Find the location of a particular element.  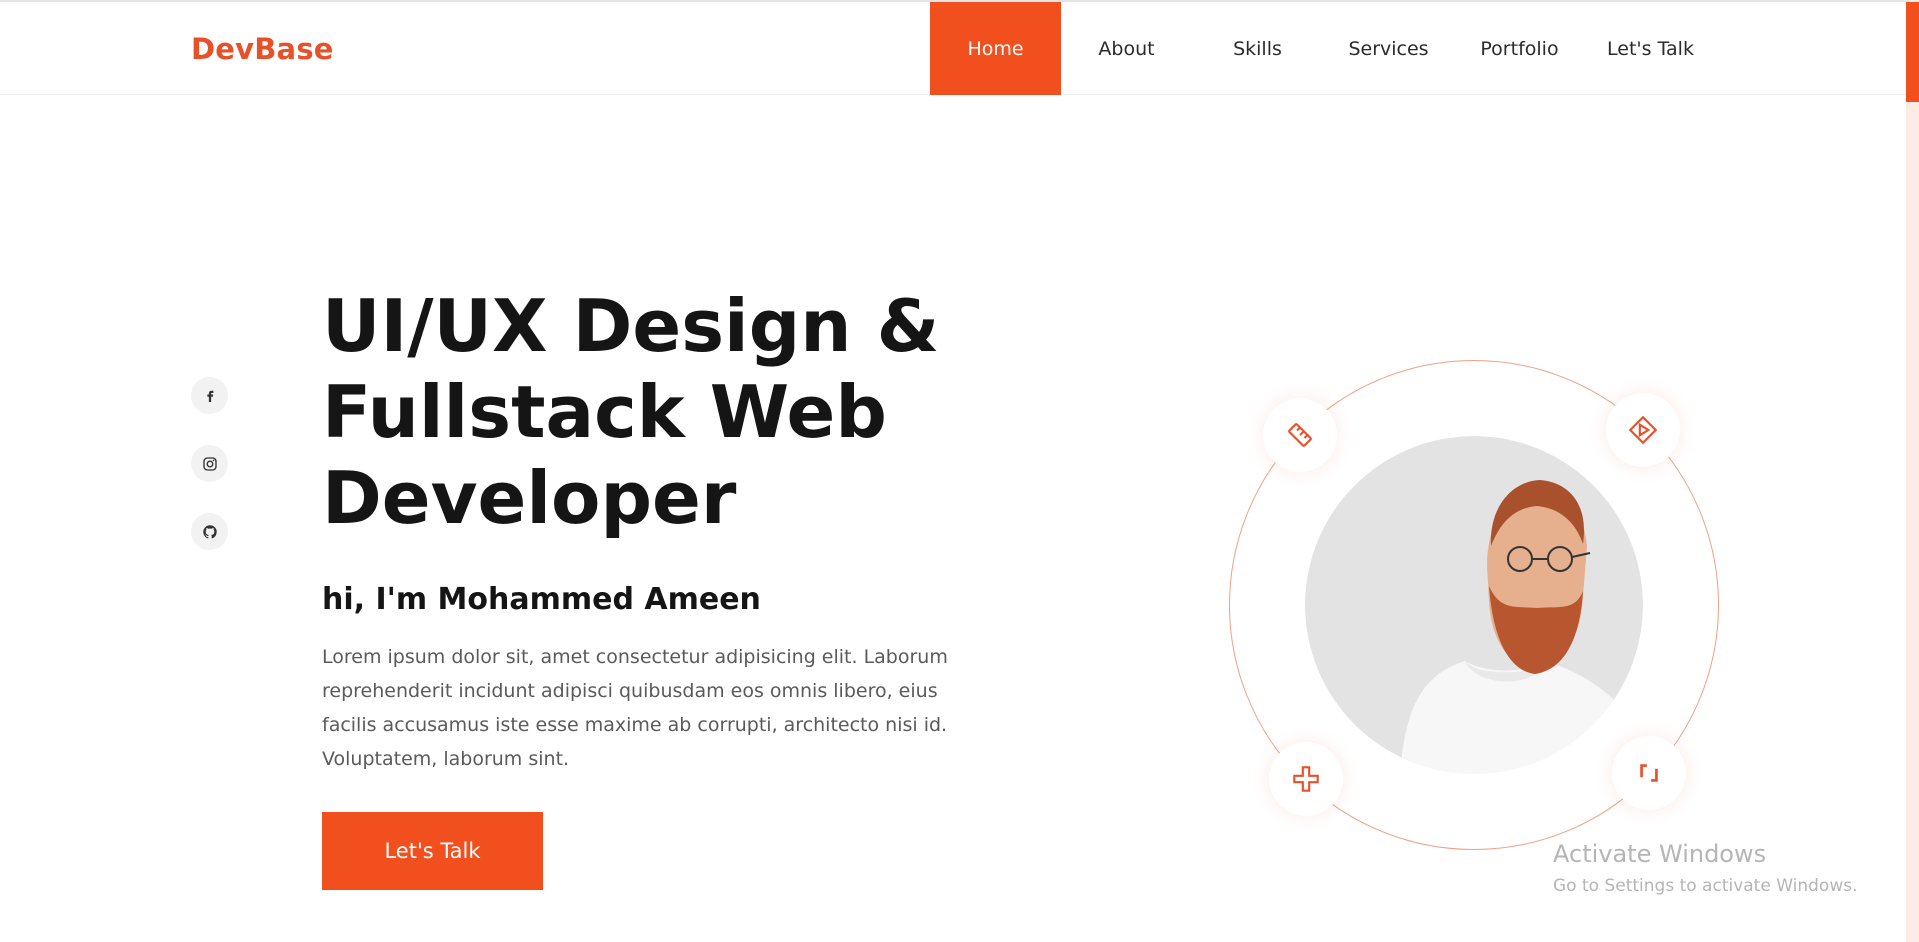

instagram-icon is located at coordinates (209, 463).